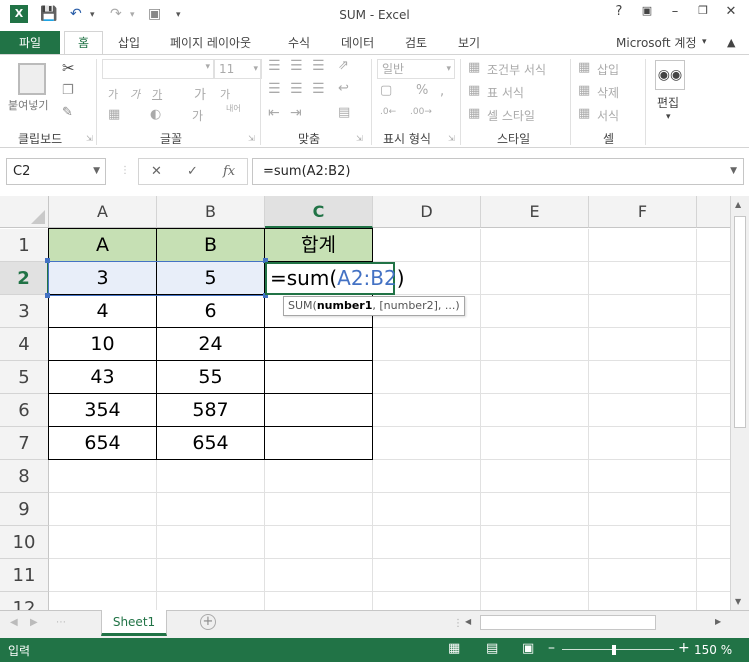 This screenshot has height=662, width=749. I want to click on cell-b6: 587, so click(211, 410).